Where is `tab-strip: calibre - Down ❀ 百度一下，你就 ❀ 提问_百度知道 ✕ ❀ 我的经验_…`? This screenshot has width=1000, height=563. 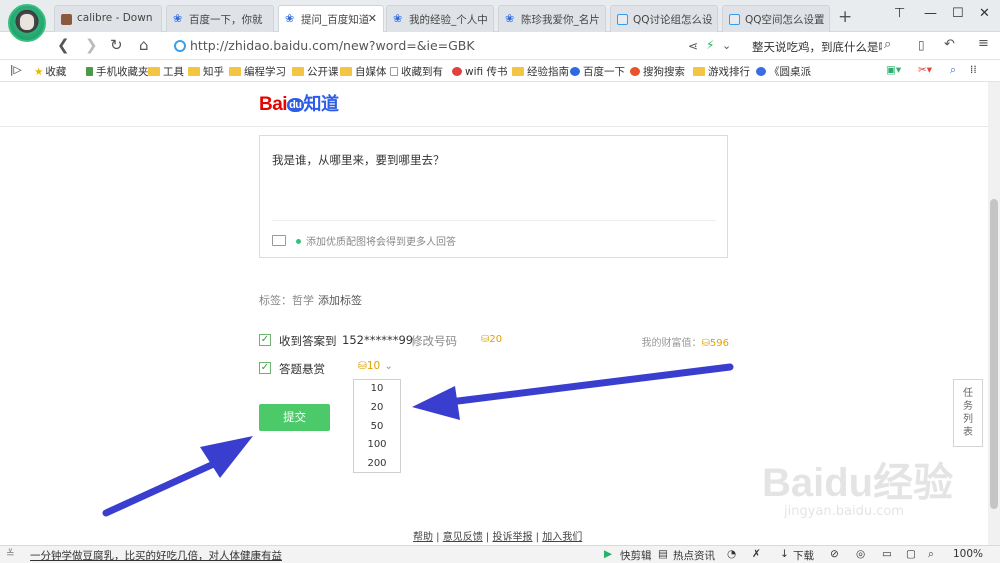
tab-strip: calibre - Down ❀ 百度一下，你就 ❀ 提问_百度知道 ✕ ❀ 我的经验_… is located at coordinates (500, 16).